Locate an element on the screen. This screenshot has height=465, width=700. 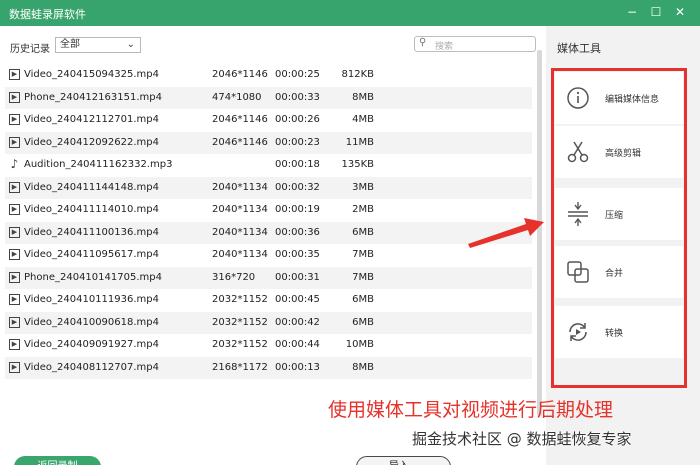
file-size: 135KB is located at coordinates (357, 164).